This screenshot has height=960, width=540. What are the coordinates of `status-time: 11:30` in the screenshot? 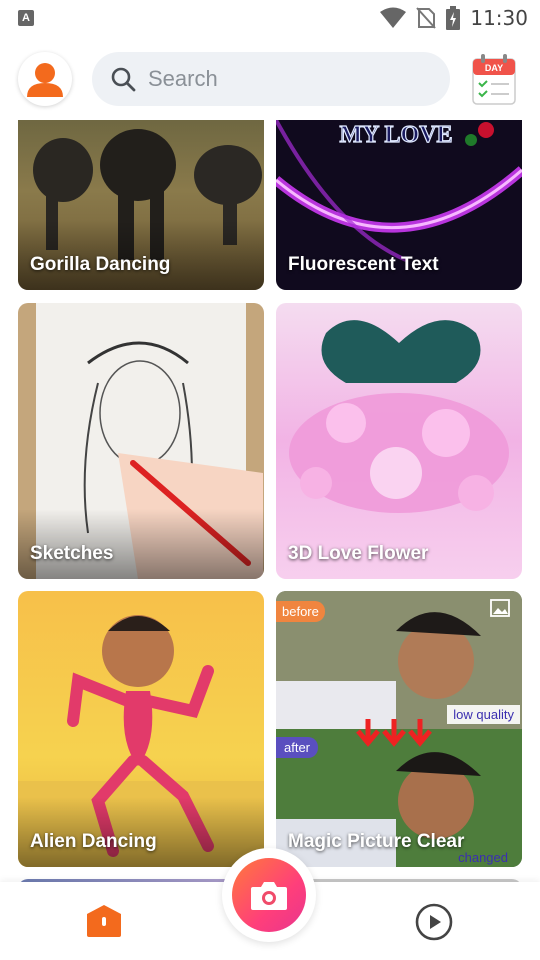 It's located at (499, 18).